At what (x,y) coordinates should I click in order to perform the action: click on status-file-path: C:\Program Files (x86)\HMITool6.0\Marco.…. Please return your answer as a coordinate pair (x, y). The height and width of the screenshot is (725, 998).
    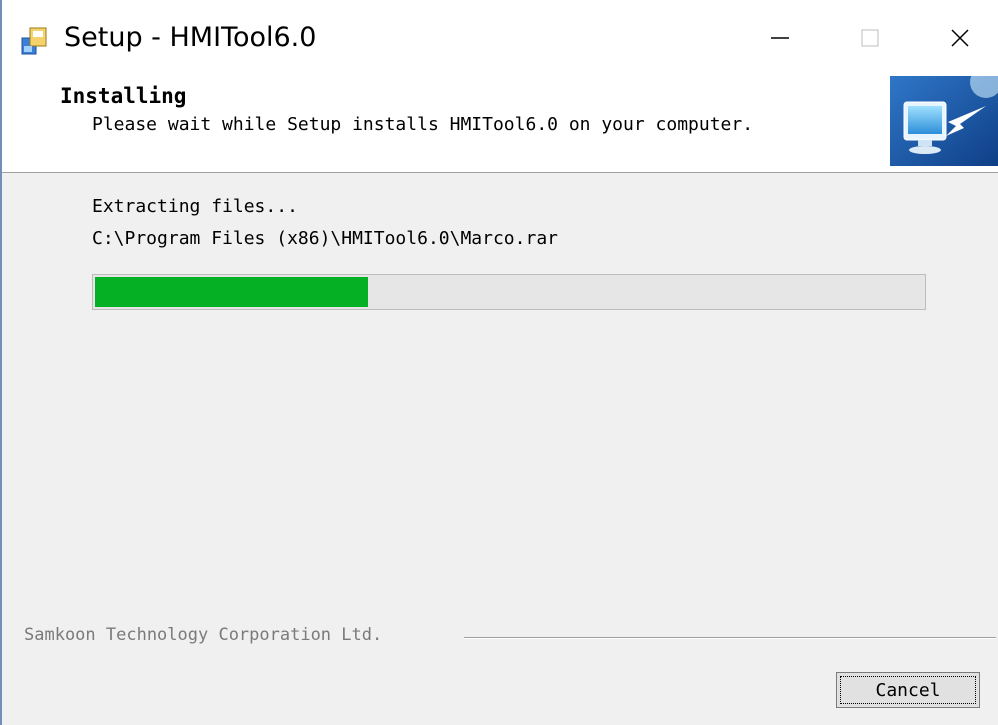
    Looking at the image, I should click on (325, 238).